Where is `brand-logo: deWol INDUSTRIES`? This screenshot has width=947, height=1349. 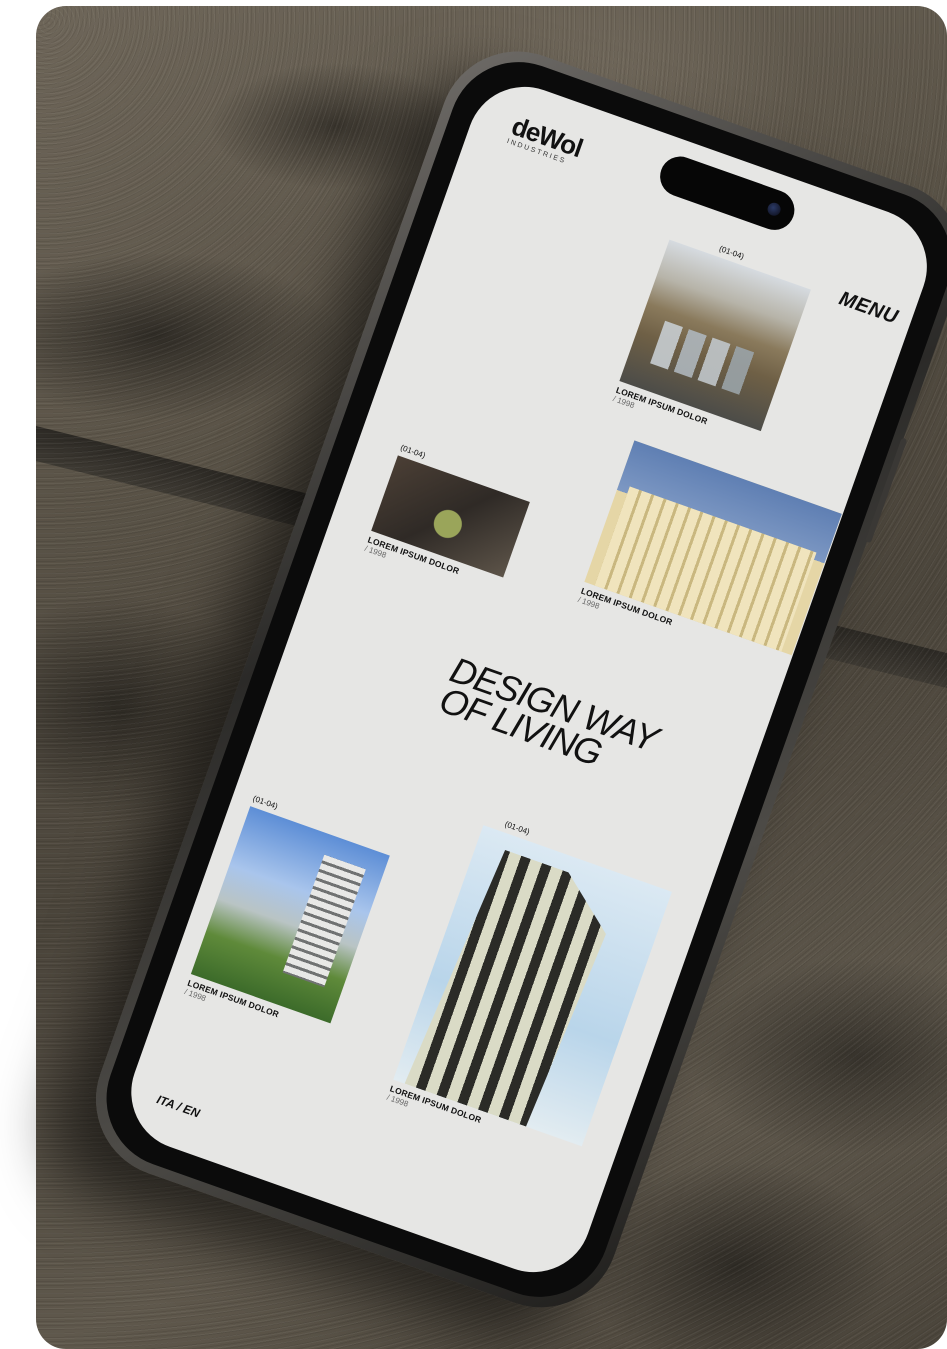
brand-logo: deWol INDUSTRIES is located at coordinates (546, 139).